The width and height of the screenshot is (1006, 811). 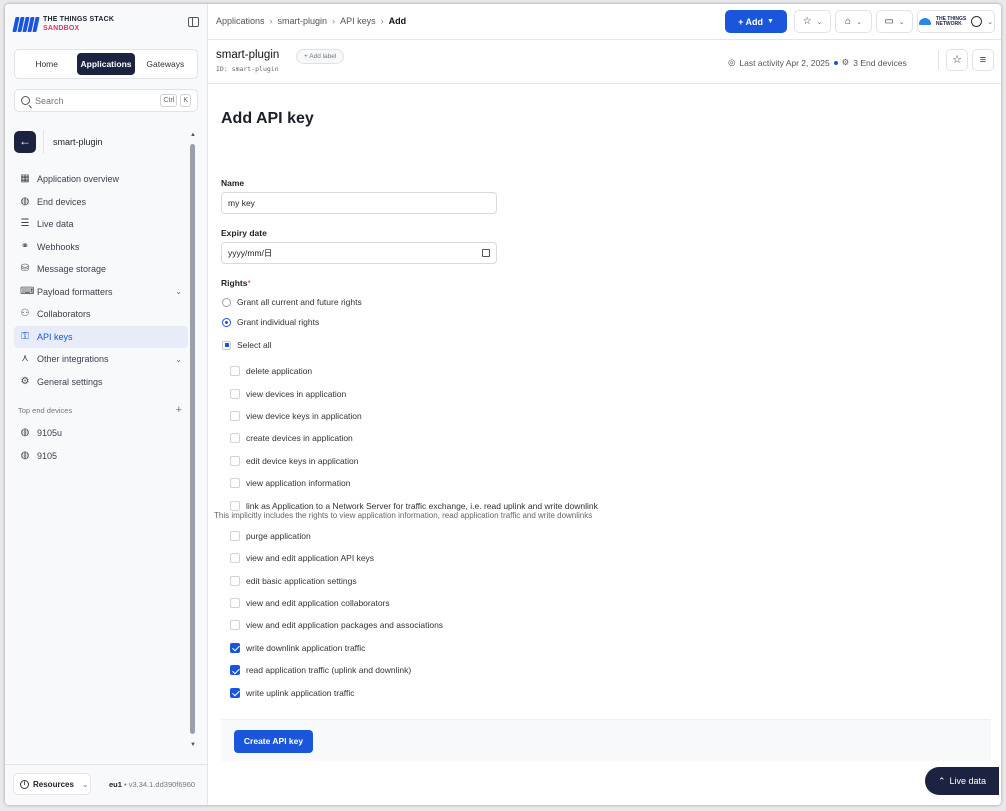 I want to click on key-icon: ⚿, so click(x=25, y=336).